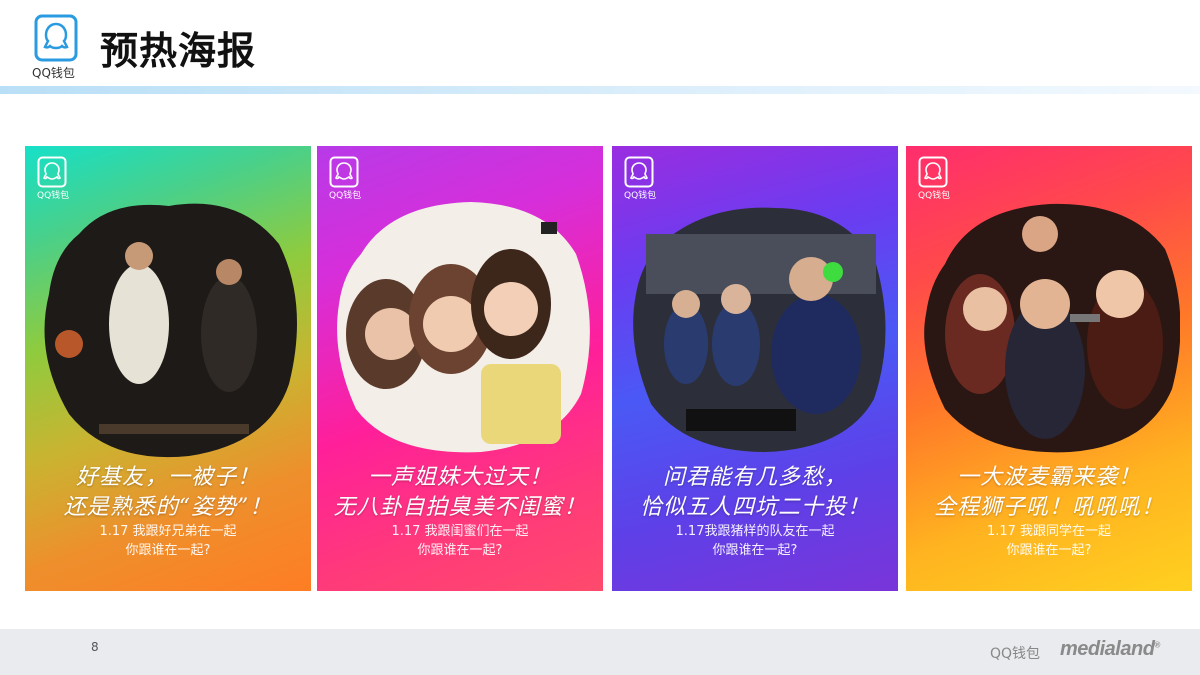  Describe the element at coordinates (1050, 328) in the screenshot. I see `karaoke-friends-photo` at that location.